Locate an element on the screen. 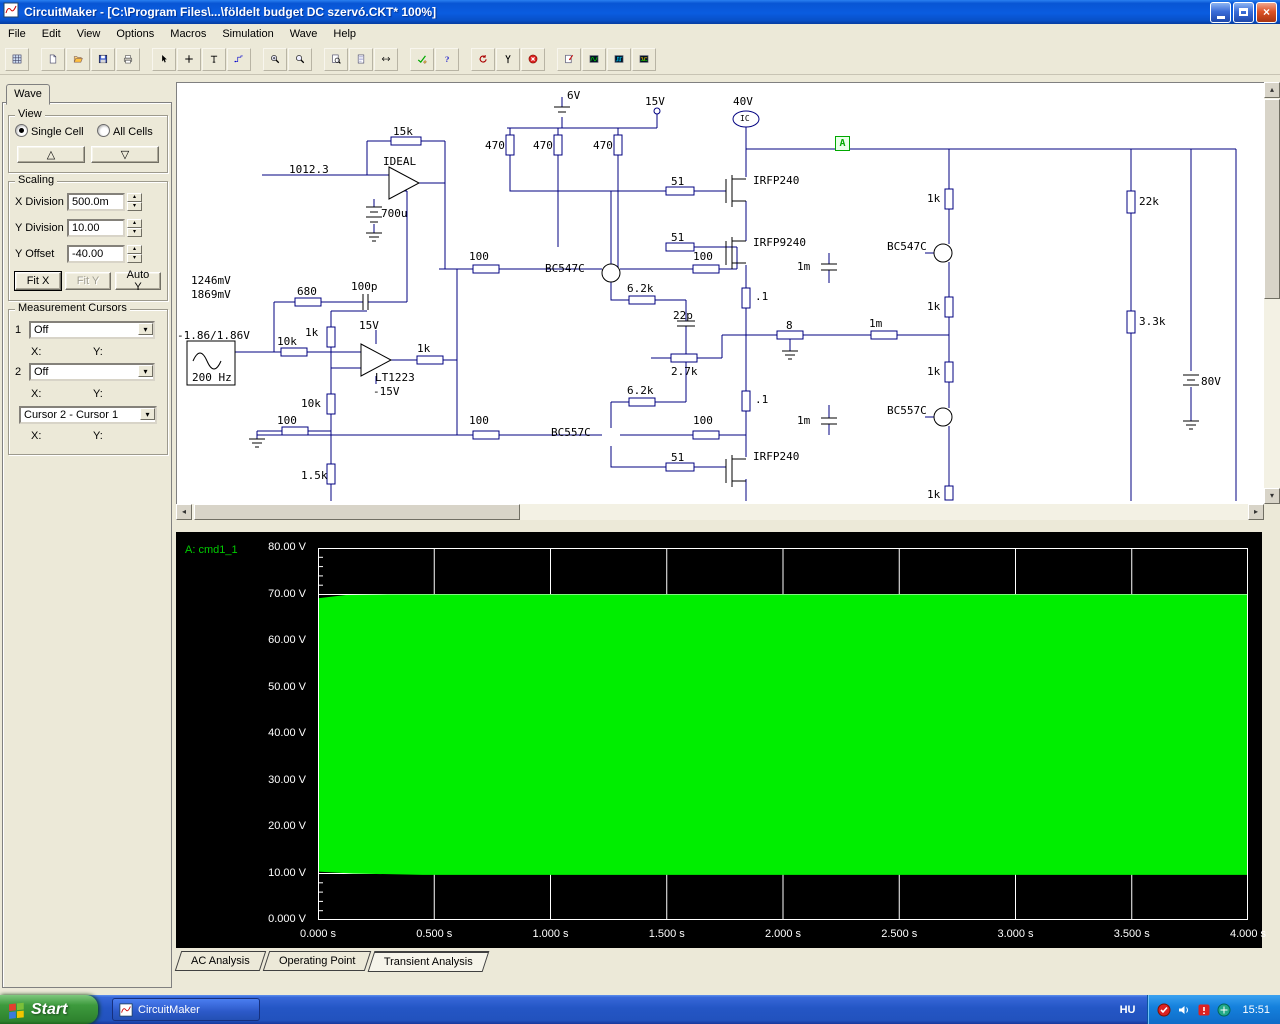  probe-sheet-button is located at coordinates (569, 59).